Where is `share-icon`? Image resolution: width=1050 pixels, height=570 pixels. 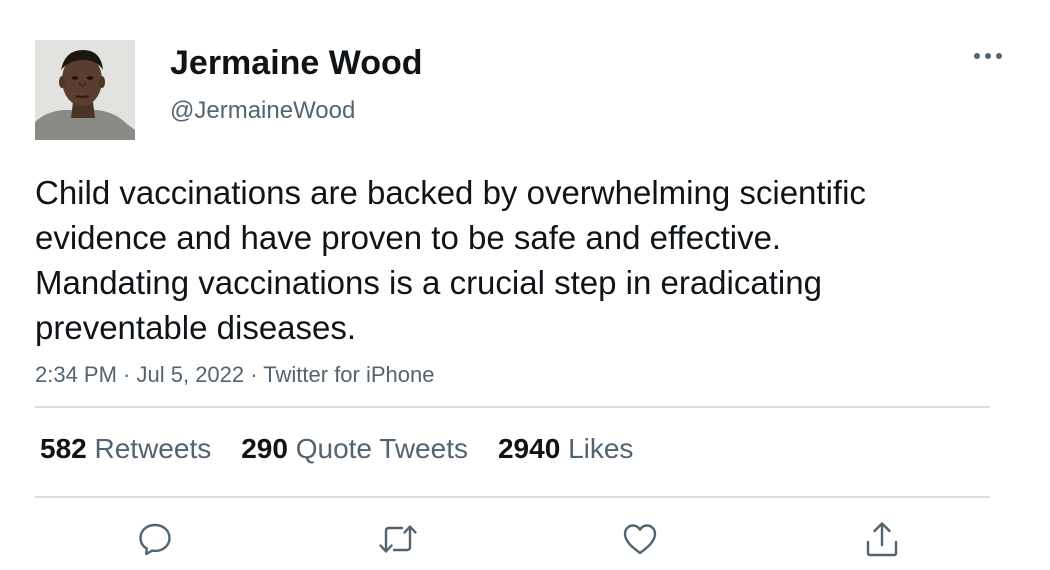
share-icon is located at coordinates (882, 539).